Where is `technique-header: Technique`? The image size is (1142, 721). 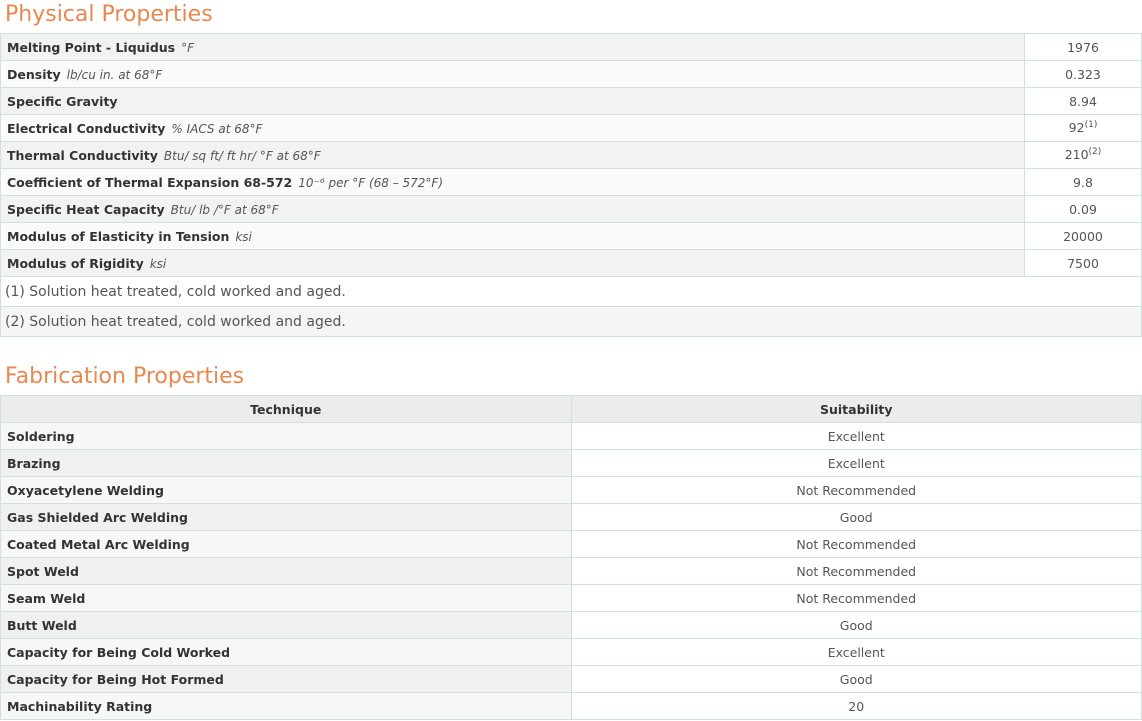 technique-header: Technique is located at coordinates (286, 409).